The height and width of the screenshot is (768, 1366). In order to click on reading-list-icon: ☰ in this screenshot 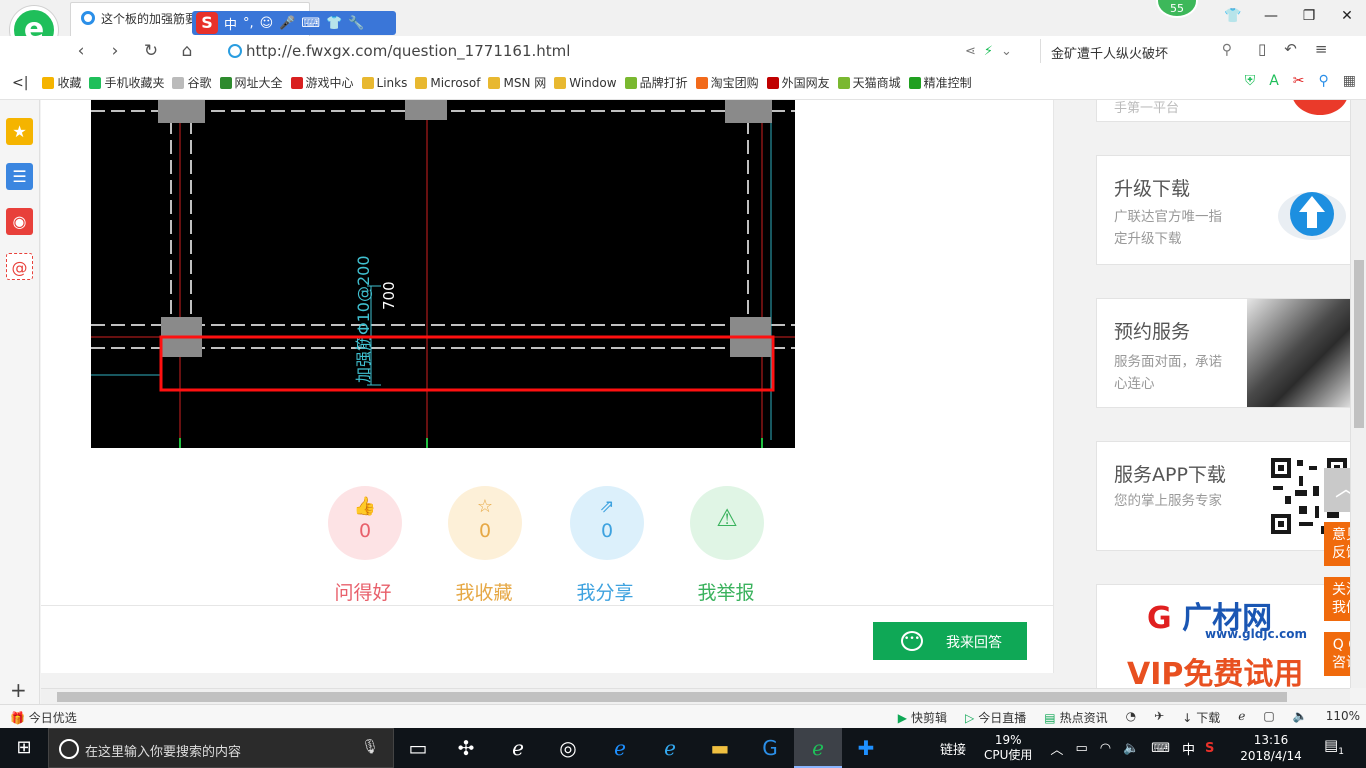, I will do `click(19, 176)`.